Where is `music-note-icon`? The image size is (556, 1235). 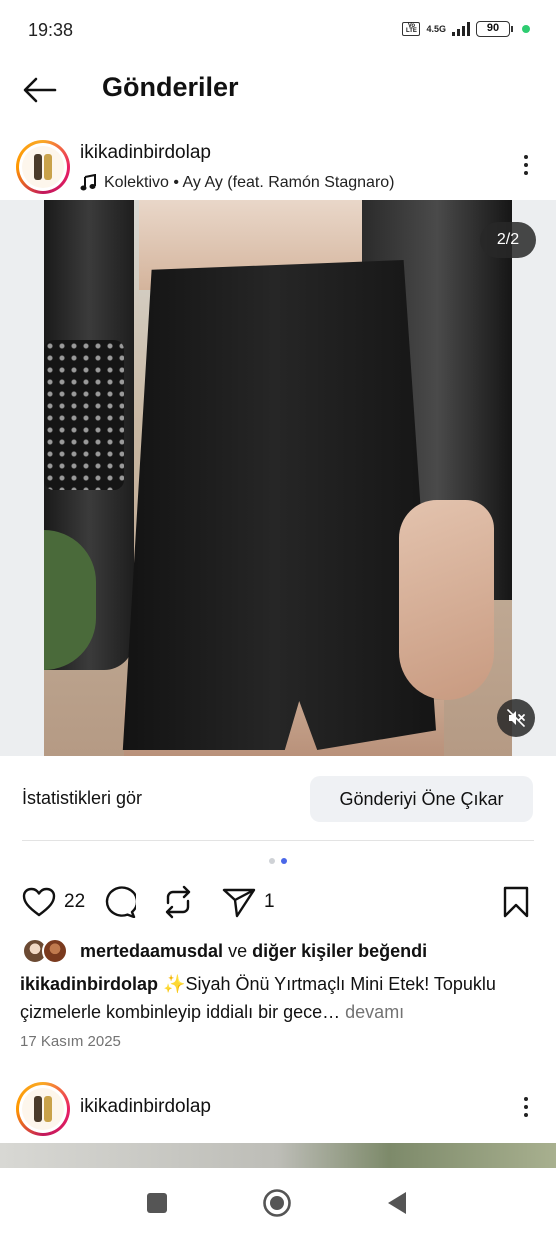 music-note-icon is located at coordinates (88, 182).